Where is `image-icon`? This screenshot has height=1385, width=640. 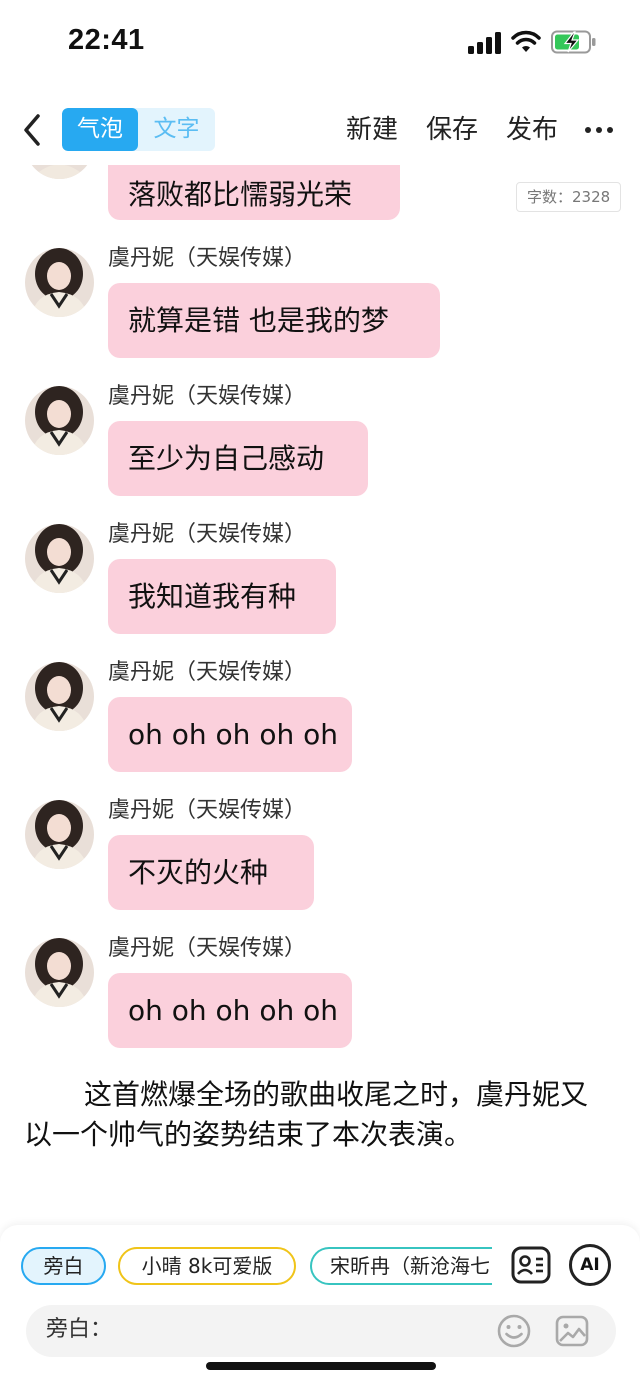 image-icon is located at coordinates (572, 1331).